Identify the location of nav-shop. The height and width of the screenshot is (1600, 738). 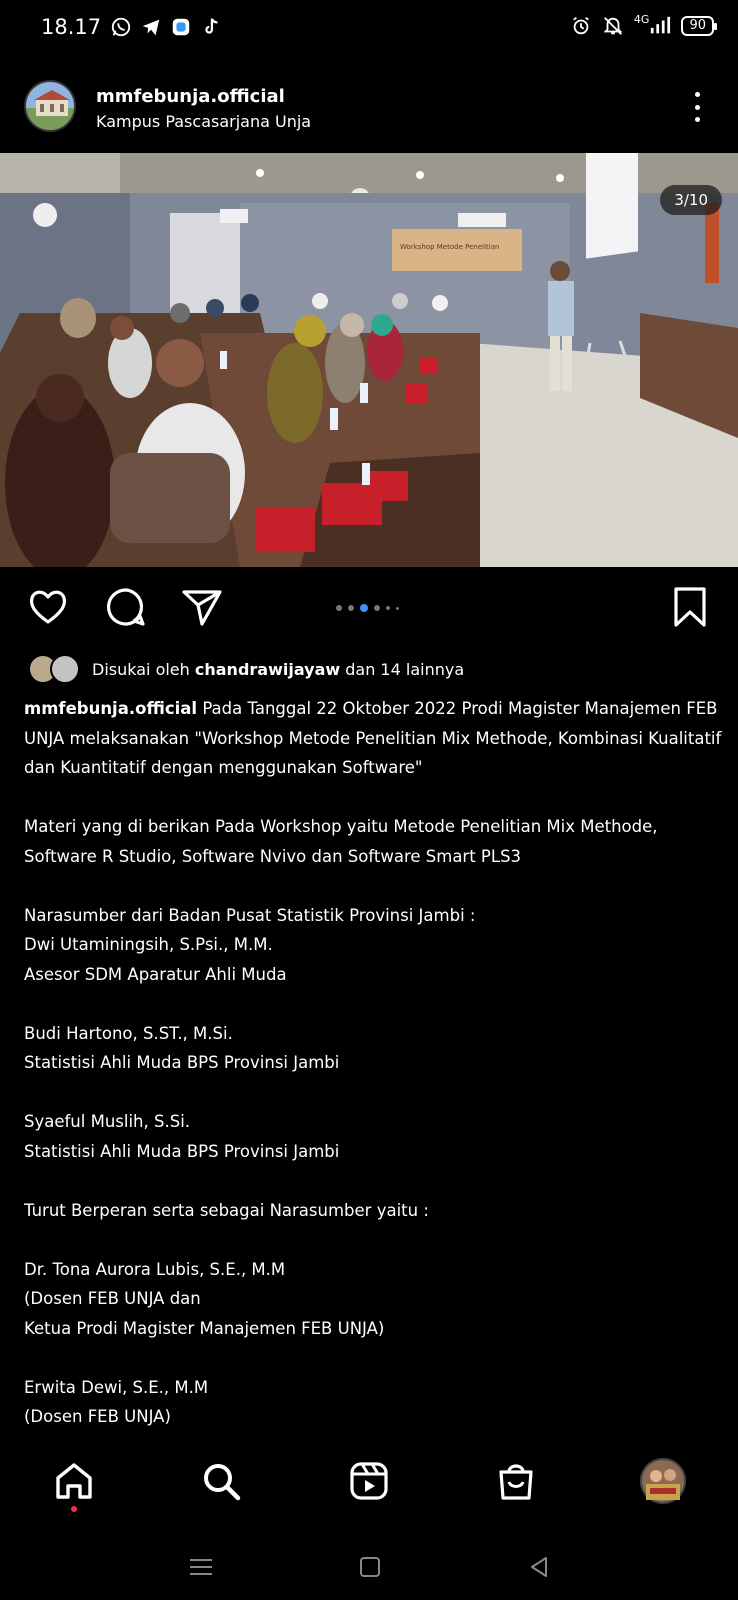
(516, 1481).